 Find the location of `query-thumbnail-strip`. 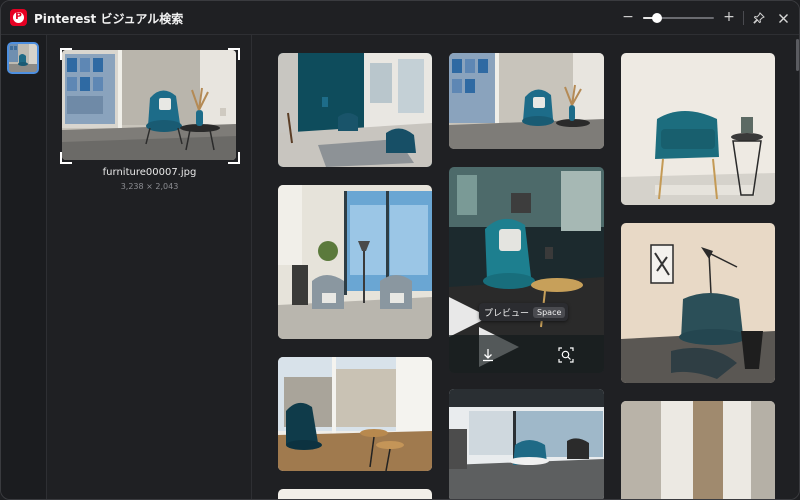

query-thumbnail-strip is located at coordinates (24, 267).